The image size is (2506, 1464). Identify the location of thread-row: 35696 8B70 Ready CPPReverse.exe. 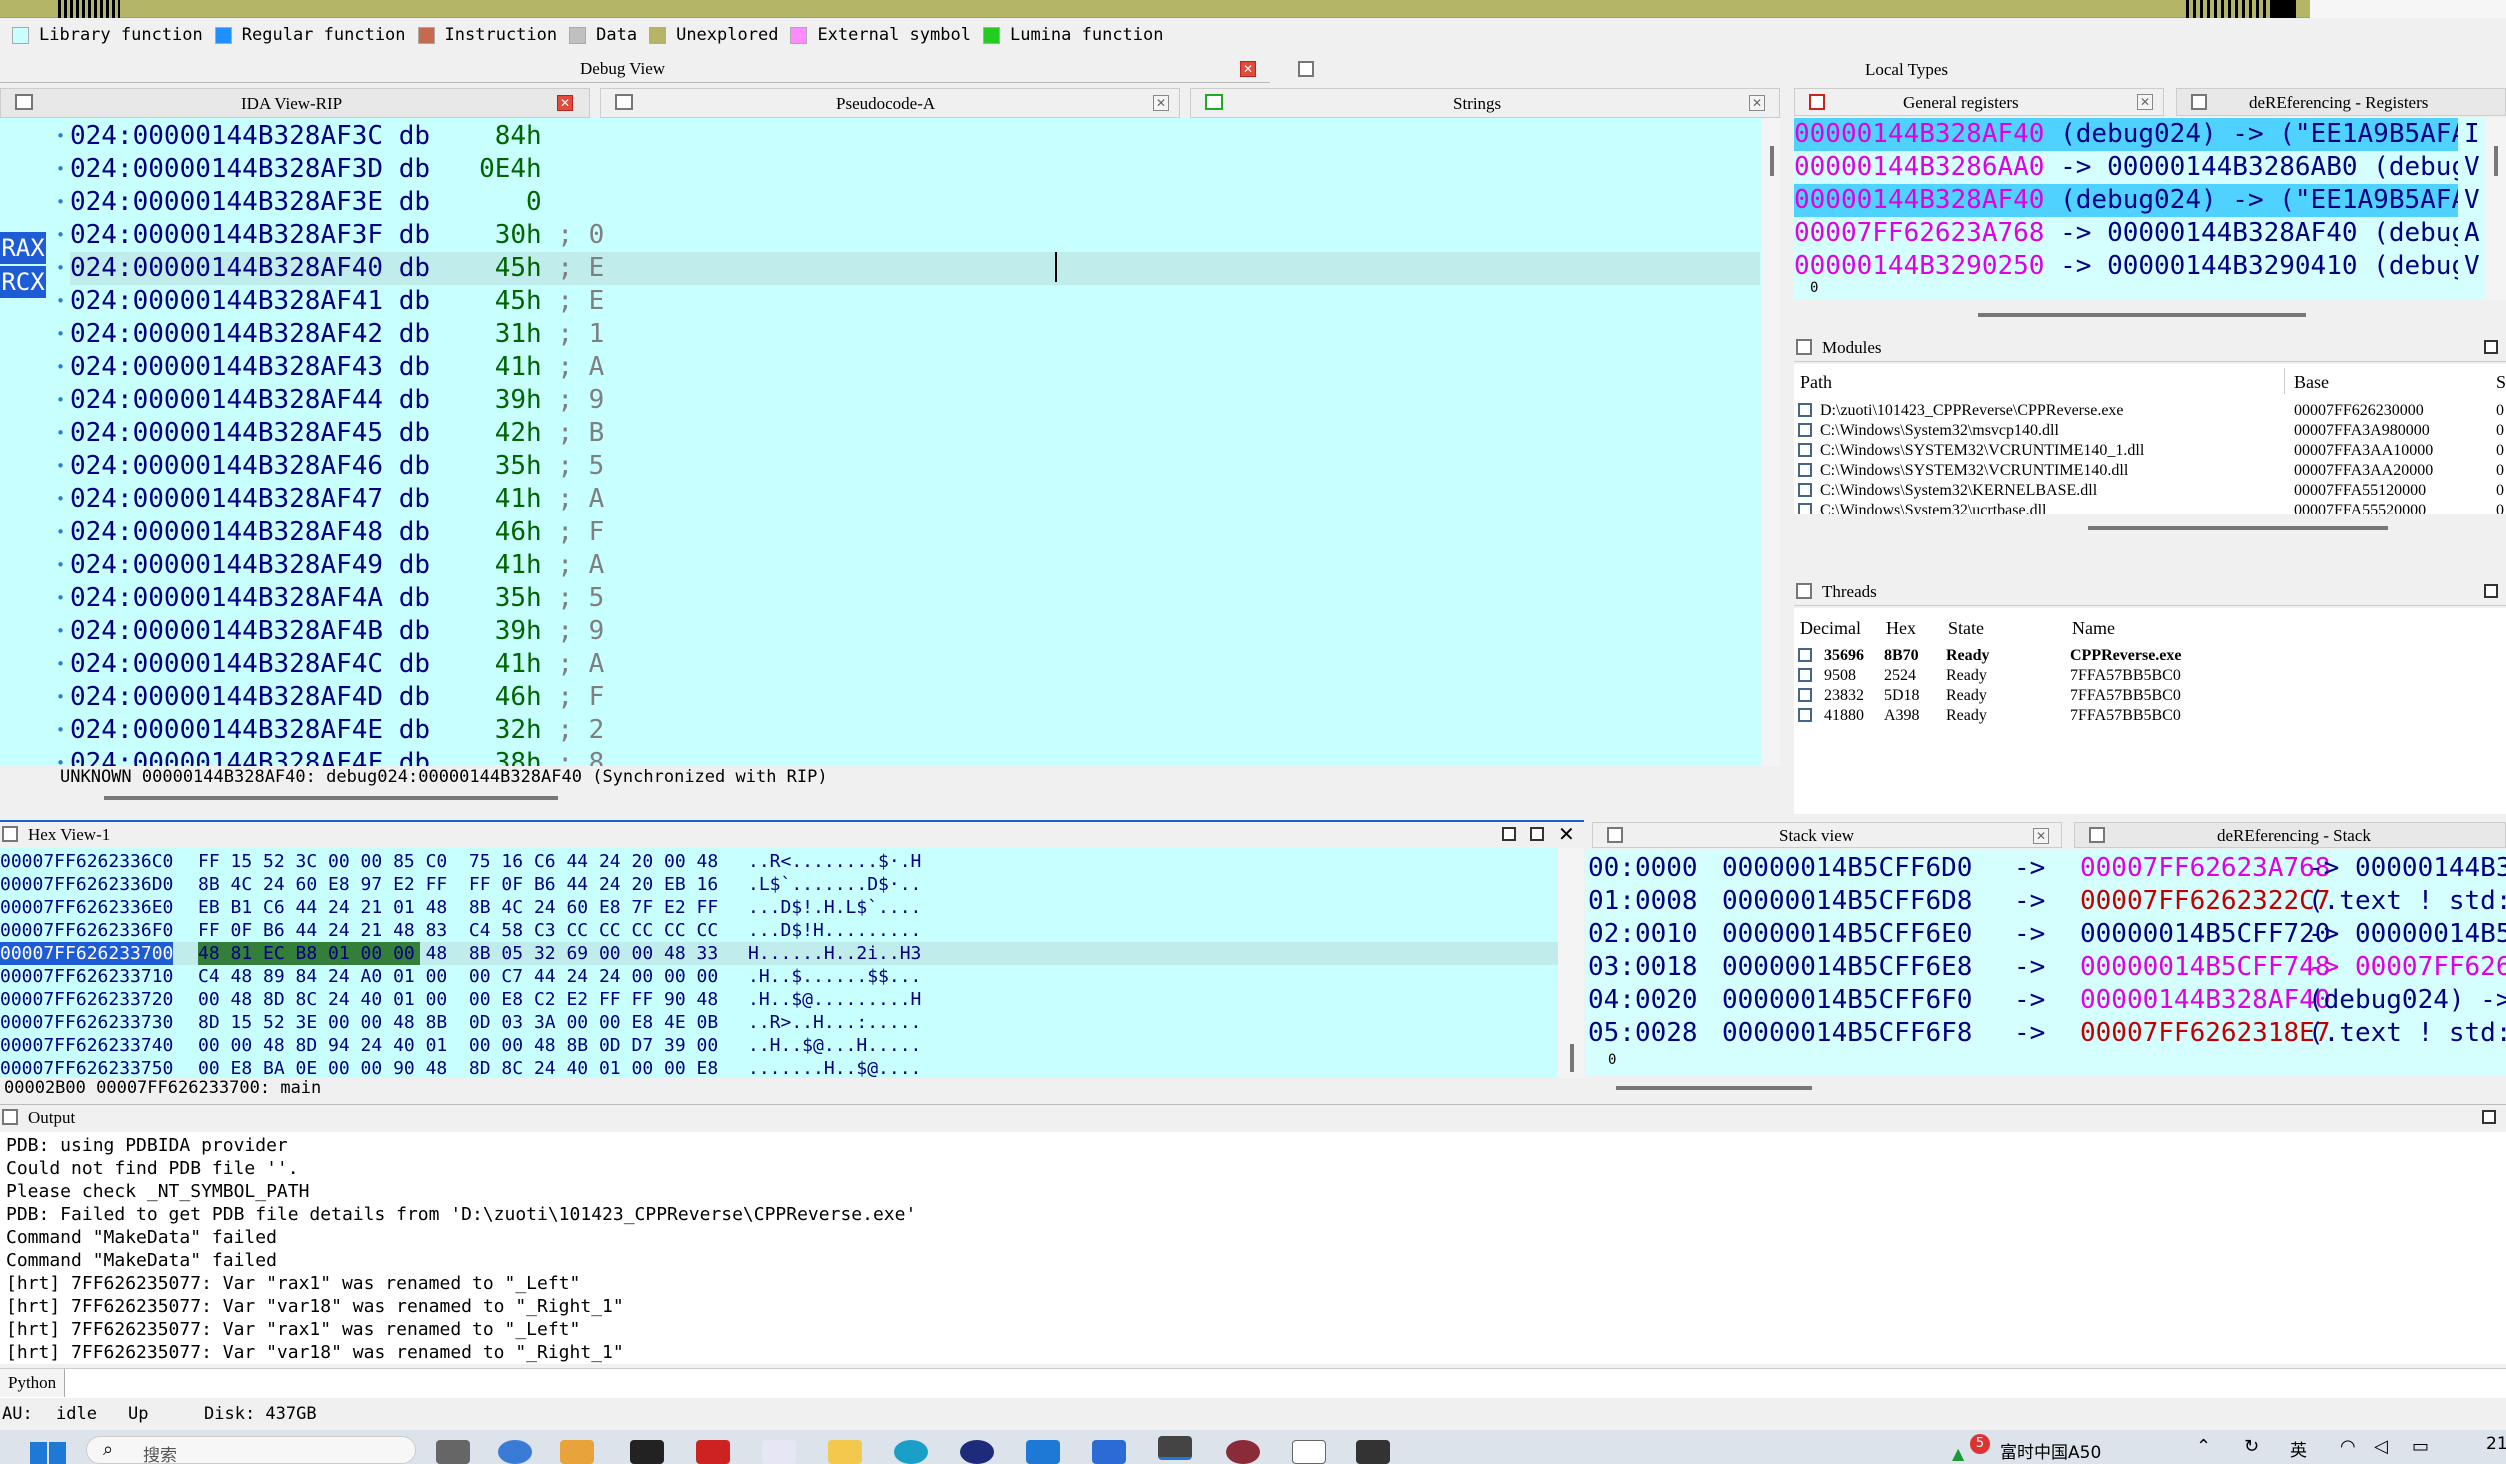
(2150, 656).